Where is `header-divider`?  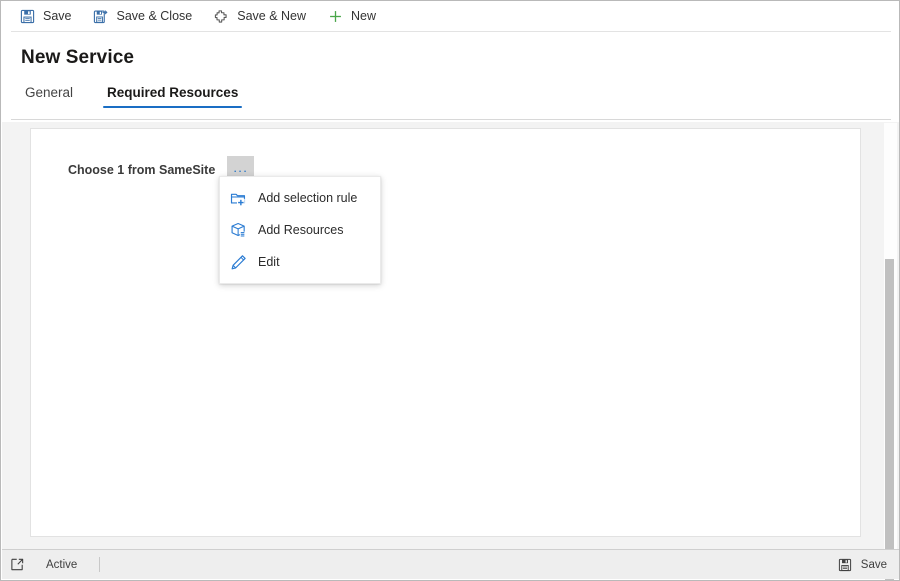 header-divider is located at coordinates (451, 119).